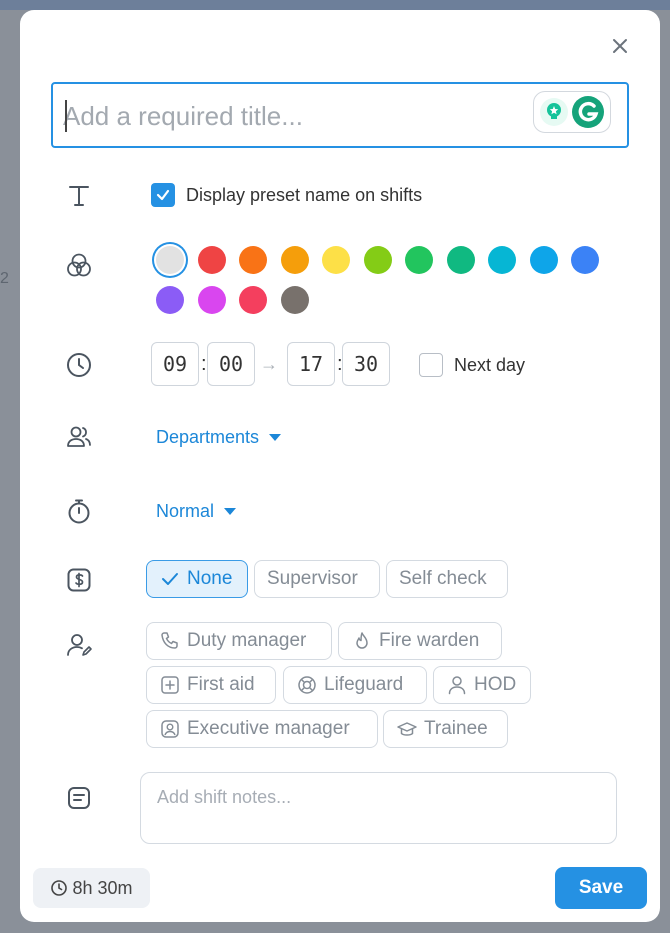  Describe the element at coordinates (431, 365) in the screenshot. I see `next-day-checkbox` at that location.